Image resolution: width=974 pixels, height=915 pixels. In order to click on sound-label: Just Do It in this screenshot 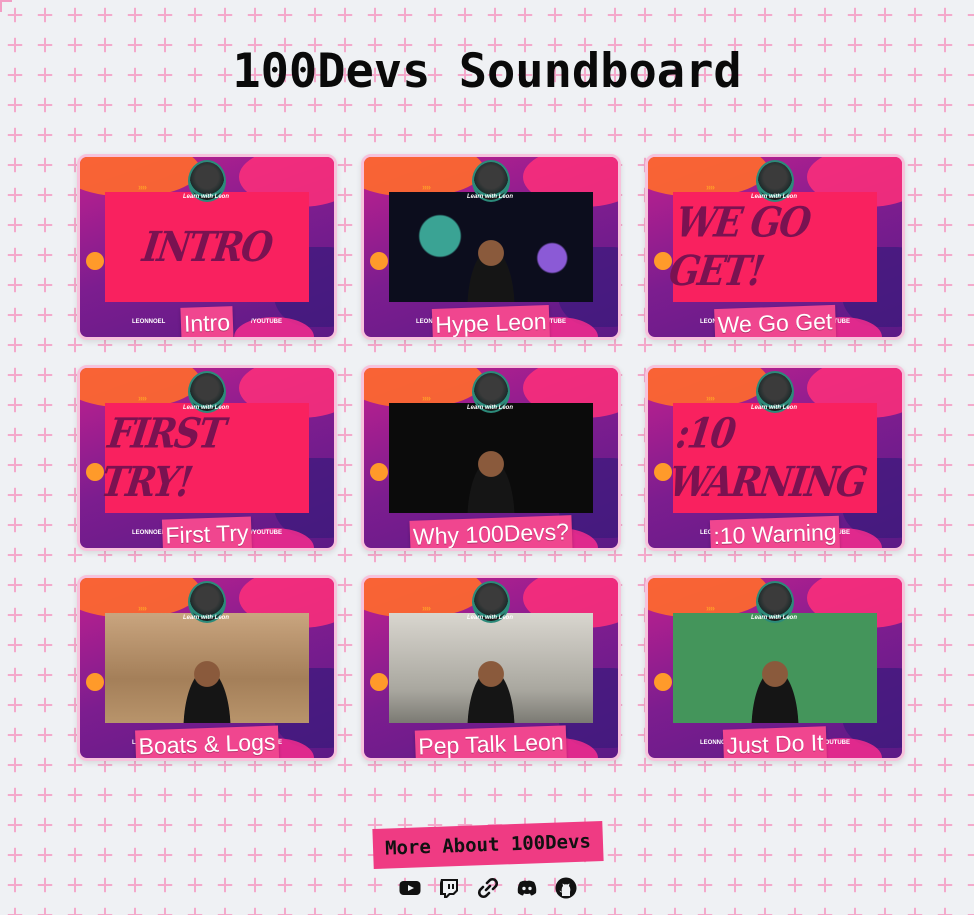, I will do `click(775, 742)`.